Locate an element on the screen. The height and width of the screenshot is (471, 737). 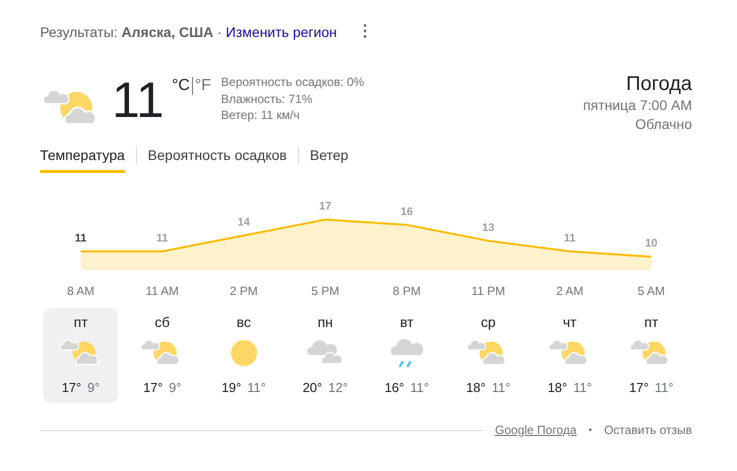
time-label: 11 AM is located at coordinates (162, 291).